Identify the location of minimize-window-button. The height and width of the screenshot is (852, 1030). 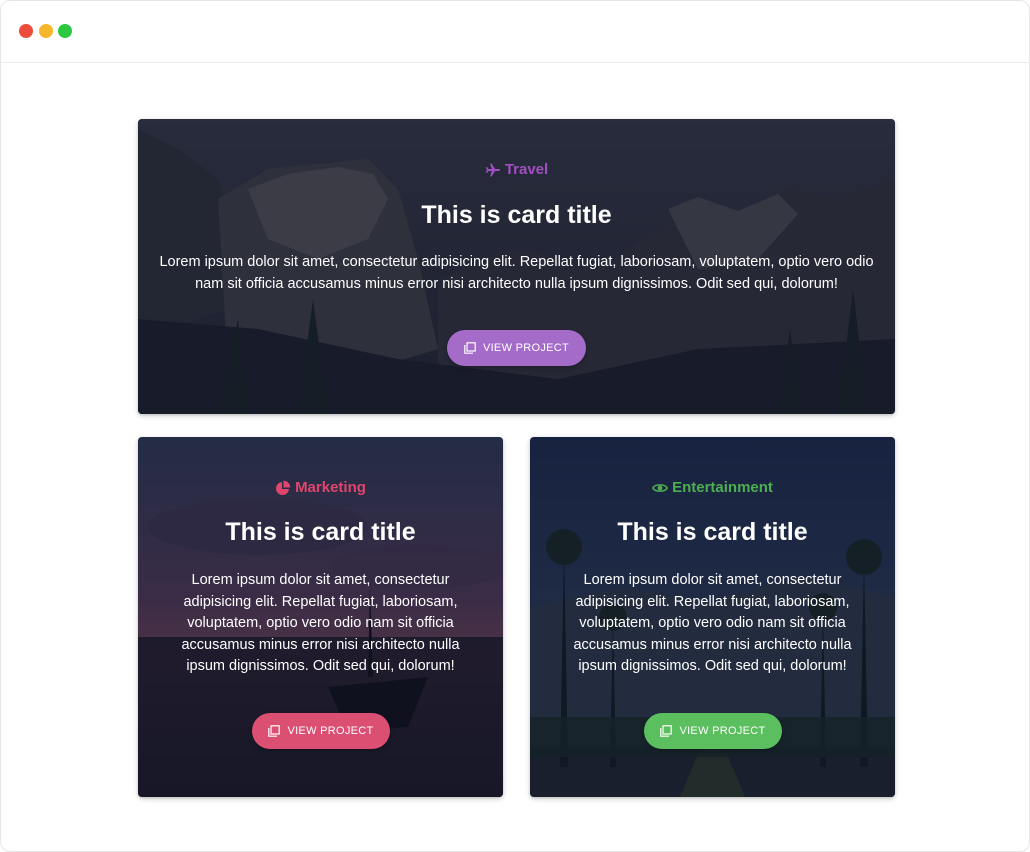
(46, 31).